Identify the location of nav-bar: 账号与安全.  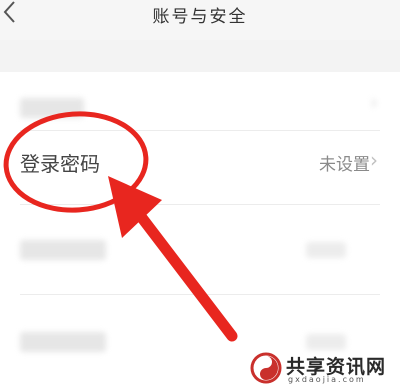
(200, 20).